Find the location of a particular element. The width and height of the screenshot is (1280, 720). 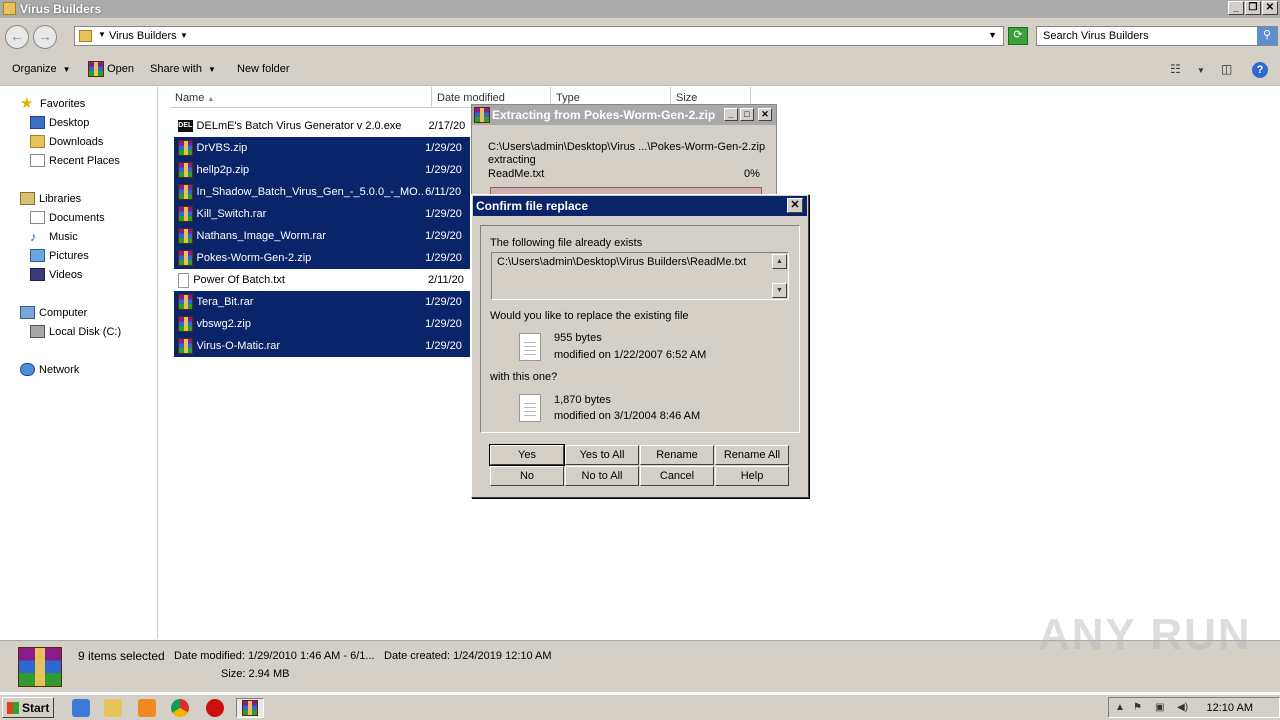

help-icon: ? is located at coordinates (1260, 70).